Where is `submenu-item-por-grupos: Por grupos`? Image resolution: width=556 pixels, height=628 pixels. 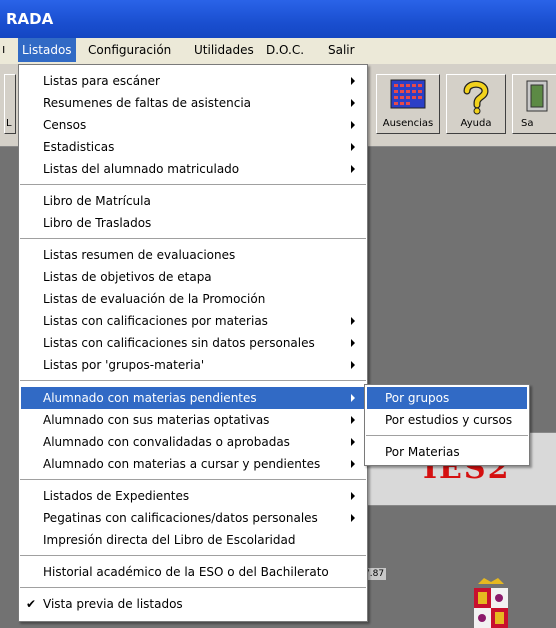 submenu-item-por-grupos: Por grupos is located at coordinates (447, 398).